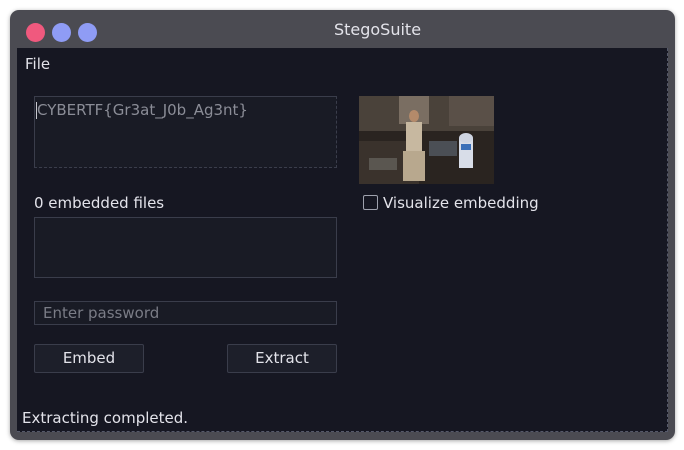 The width and height of the screenshot is (684, 450). Describe the element at coordinates (377, 29) in the screenshot. I see `window-title: StegoSuite` at that location.